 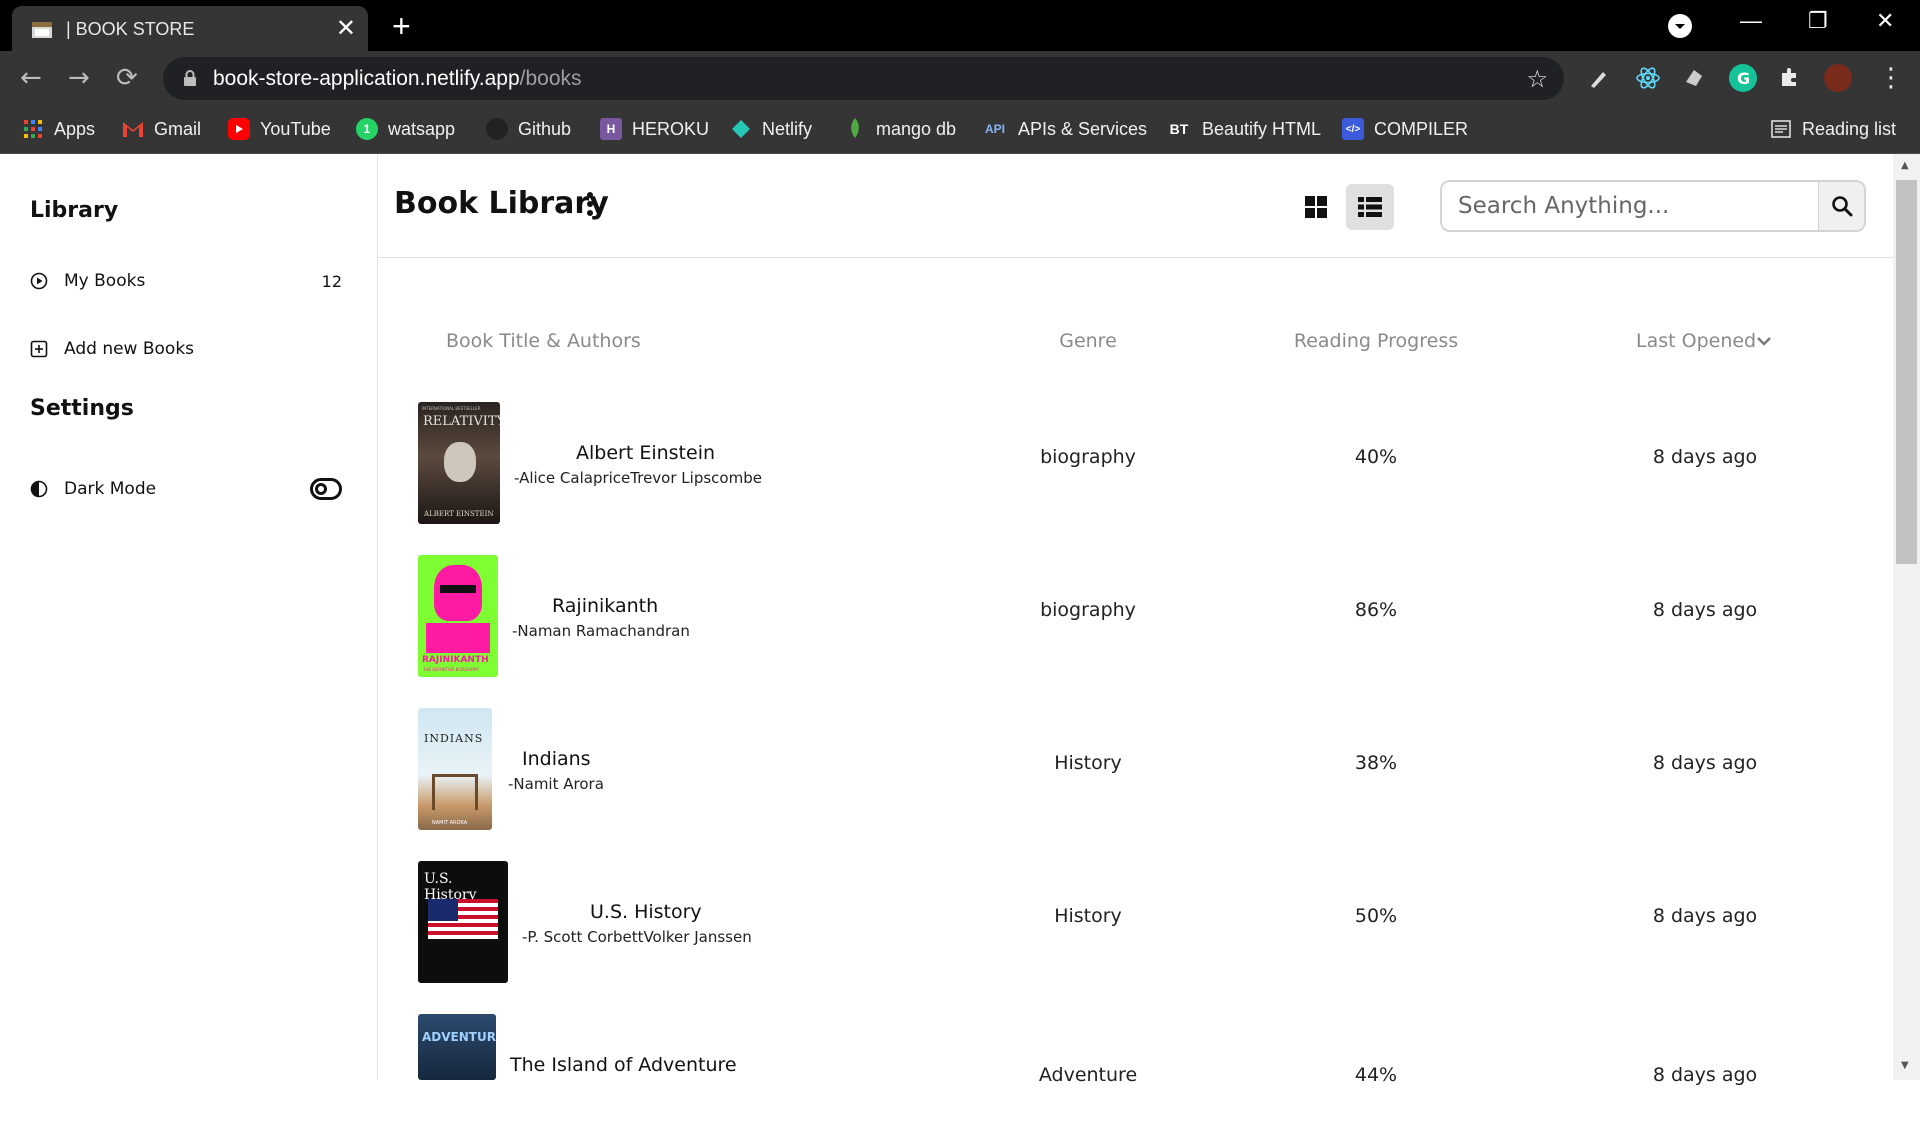 I want to click on bookmark-whatsapp: 1 watsapp, so click(x=405, y=129).